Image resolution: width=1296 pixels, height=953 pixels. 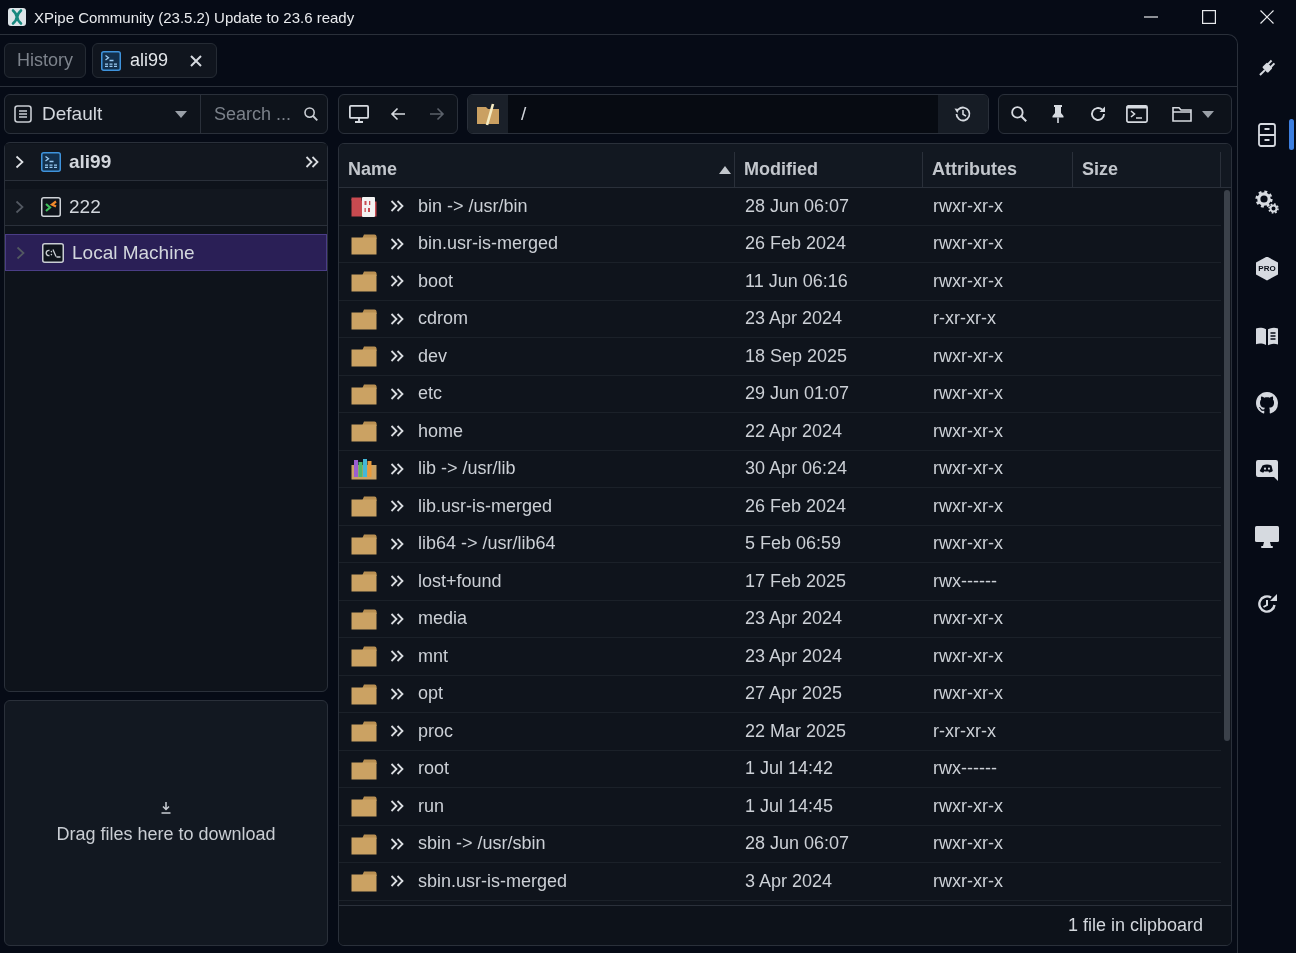 I want to click on modified-cell-text: 17 Feb 2025, so click(x=796, y=581).